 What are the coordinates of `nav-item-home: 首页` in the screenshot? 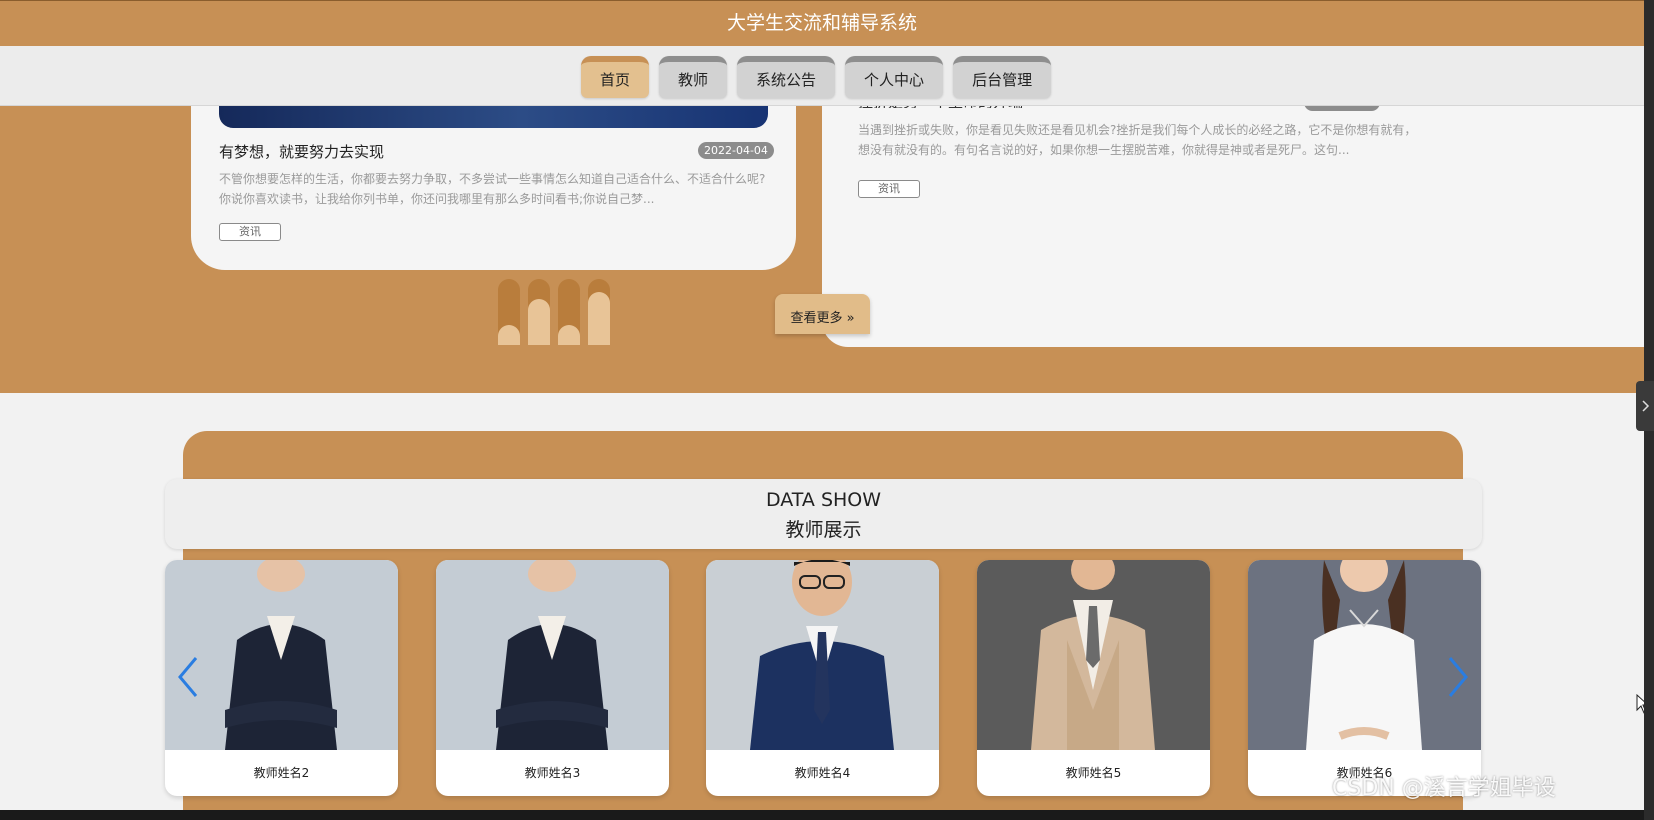 It's located at (615, 77).